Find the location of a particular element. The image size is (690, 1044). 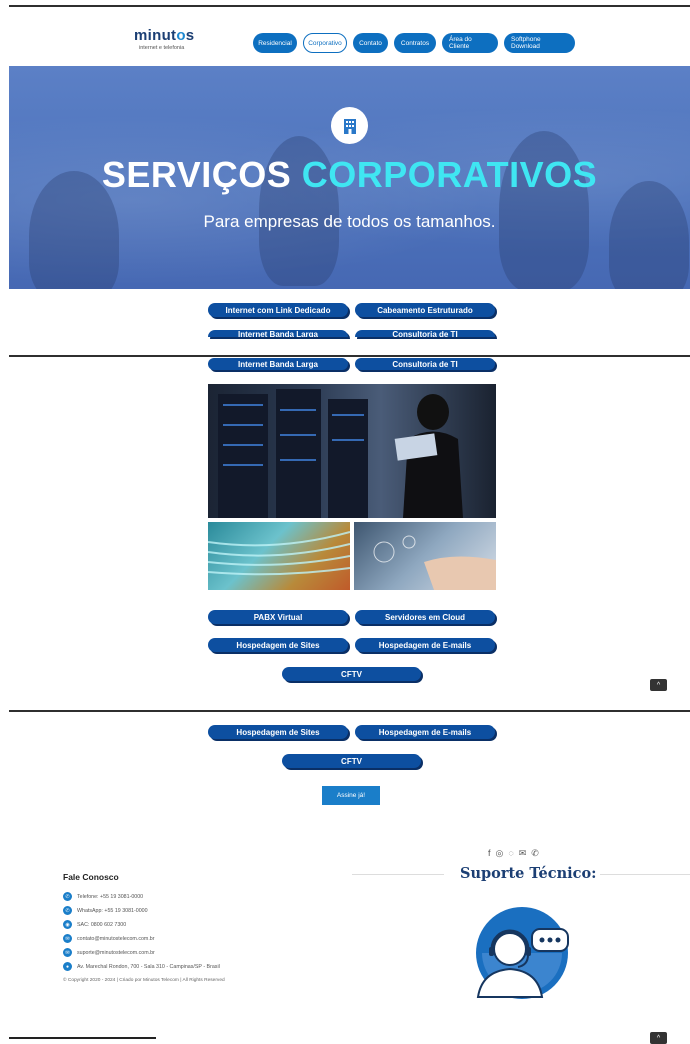

whatsapp-icon: ✆ is located at coordinates (67, 910).